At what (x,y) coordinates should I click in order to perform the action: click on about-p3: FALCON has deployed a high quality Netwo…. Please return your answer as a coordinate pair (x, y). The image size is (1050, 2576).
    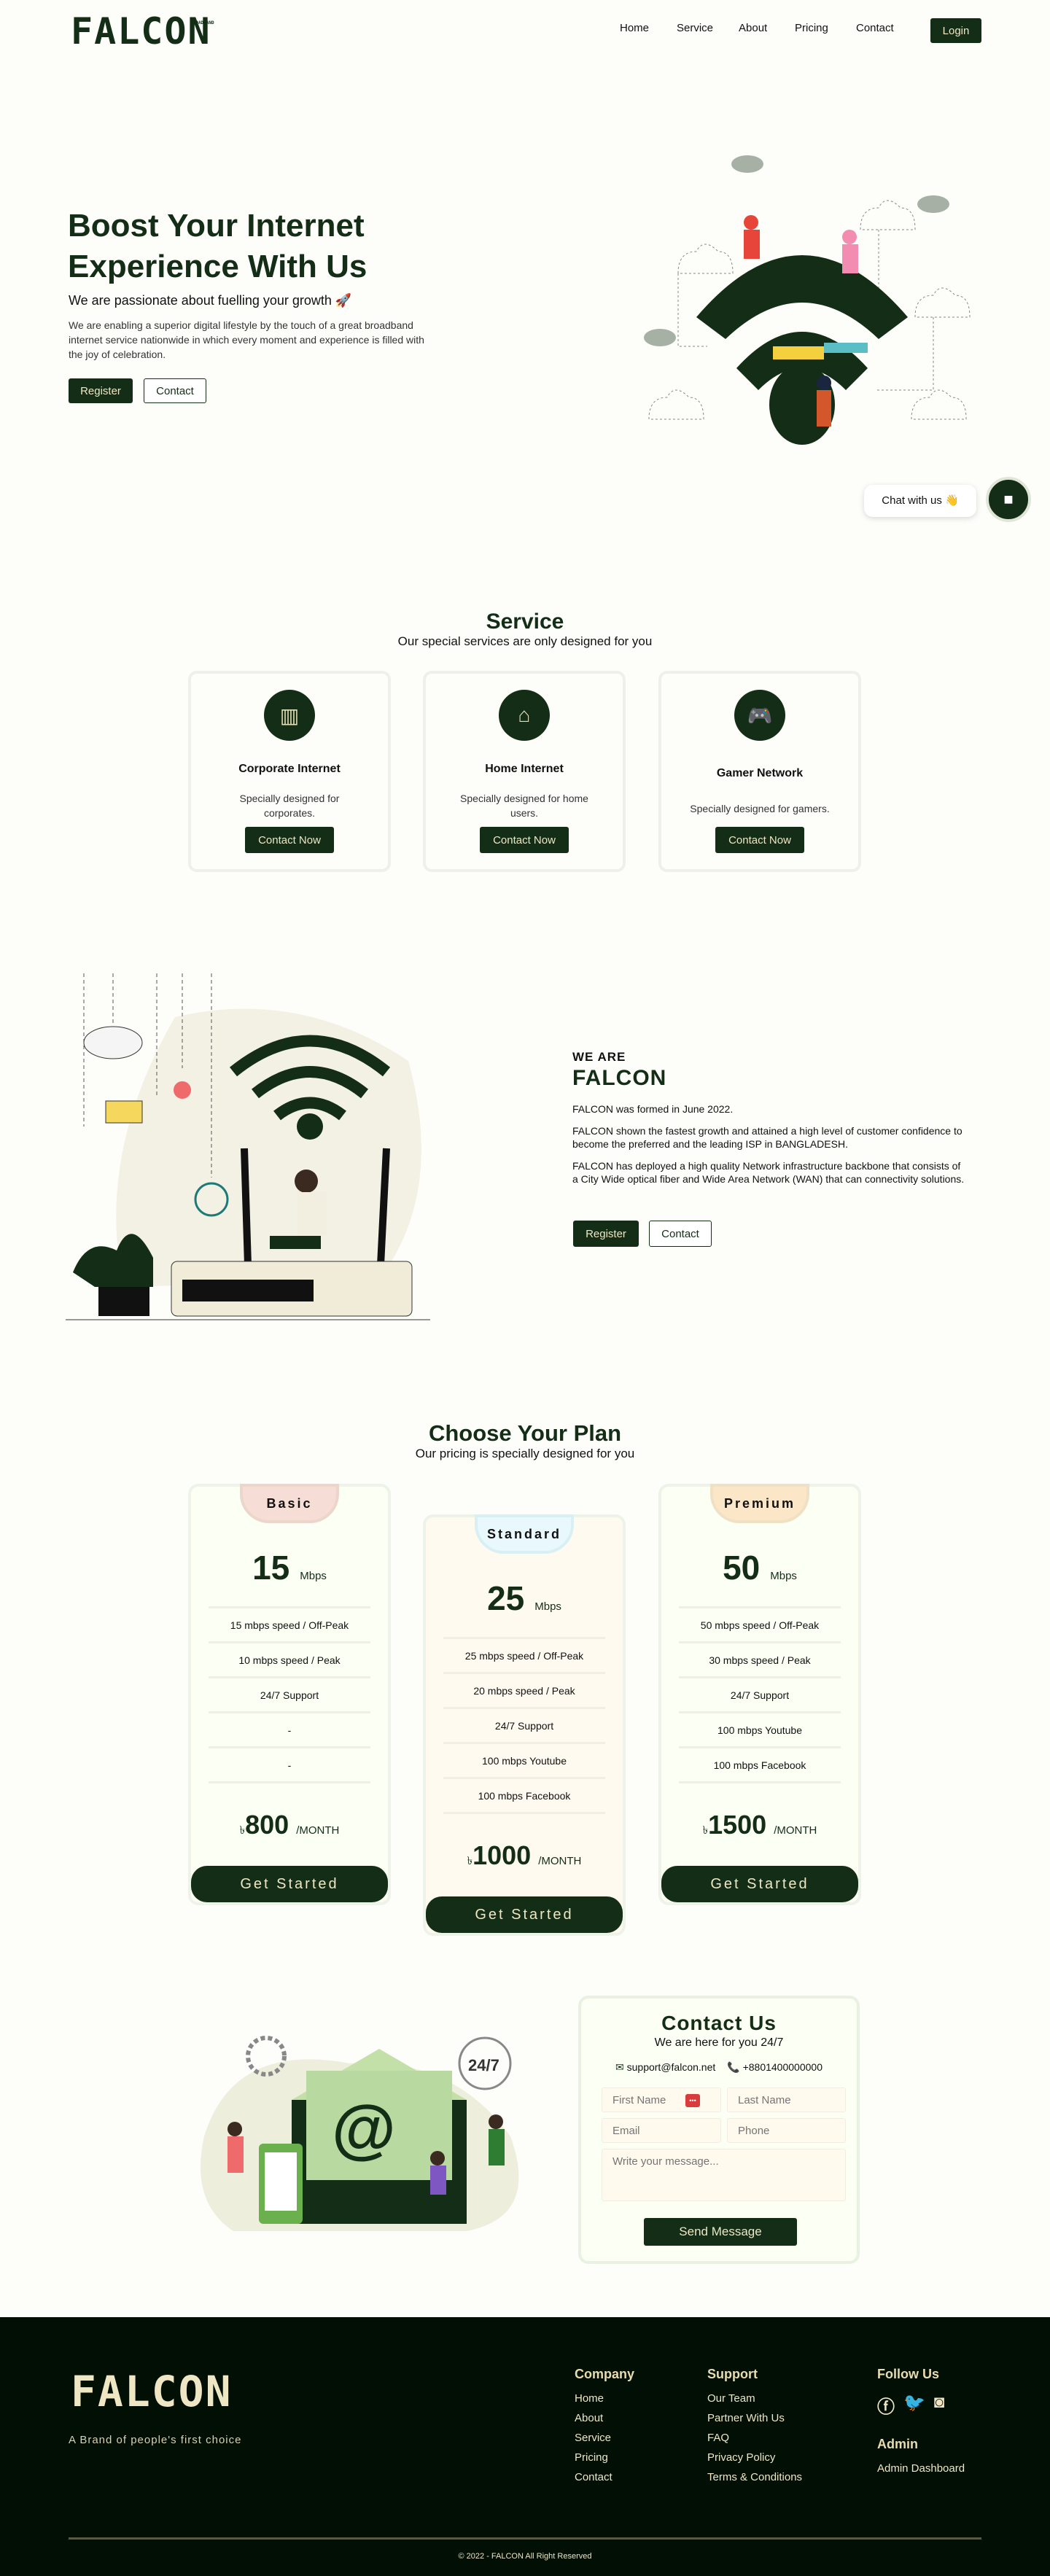
    Looking at the image, I should click on (768, 1172).